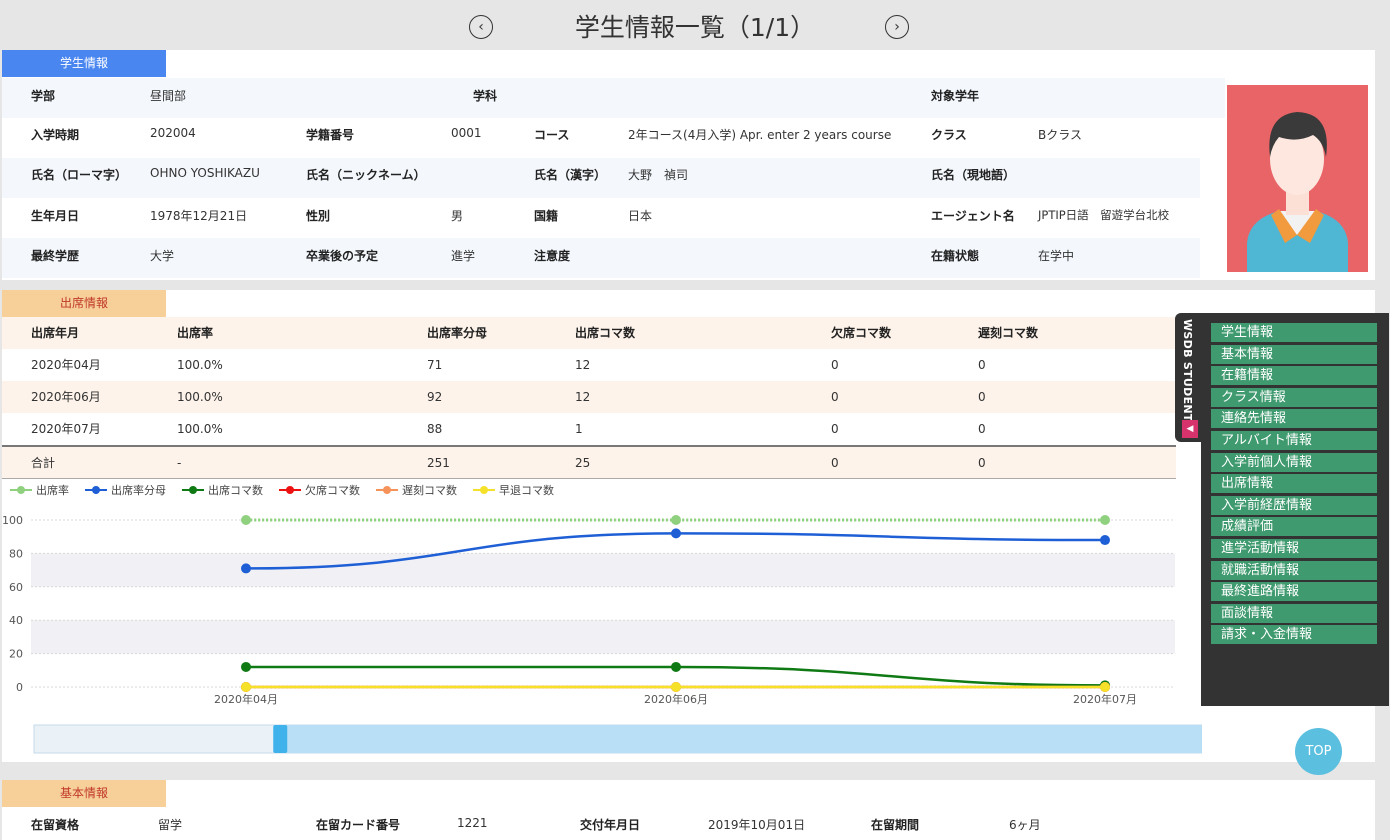 The image size is (1390, 840). Describe the element at coordinates (1294, 419) in the screenshot. I see `sidebar-item-5: 連絡先情報` at that location.